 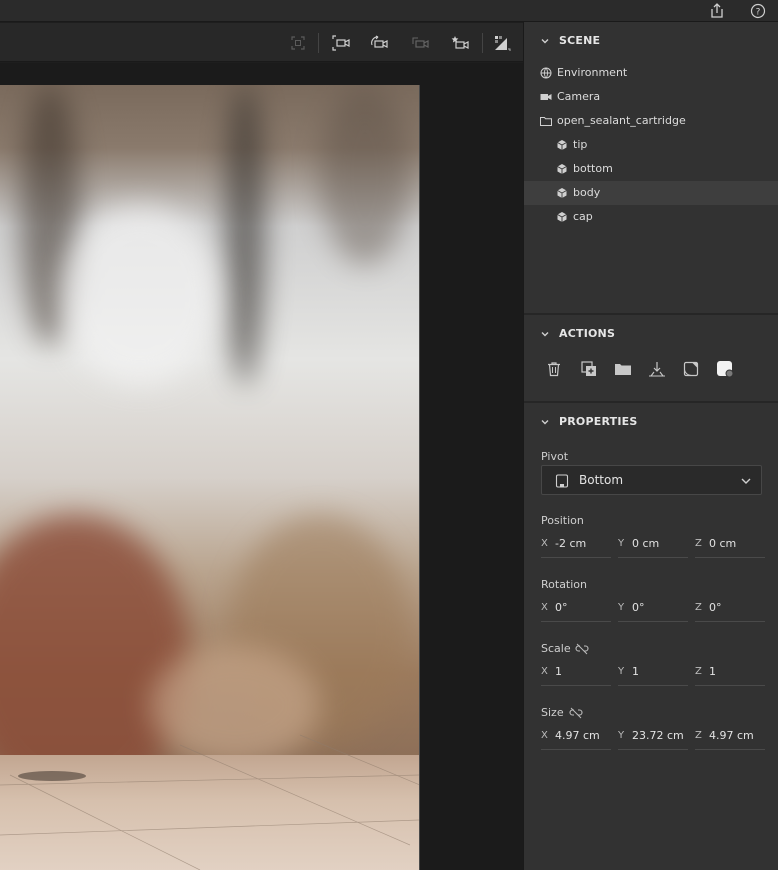 I want to click on scene-item-camera: Camera, so click(x=651, y=97).